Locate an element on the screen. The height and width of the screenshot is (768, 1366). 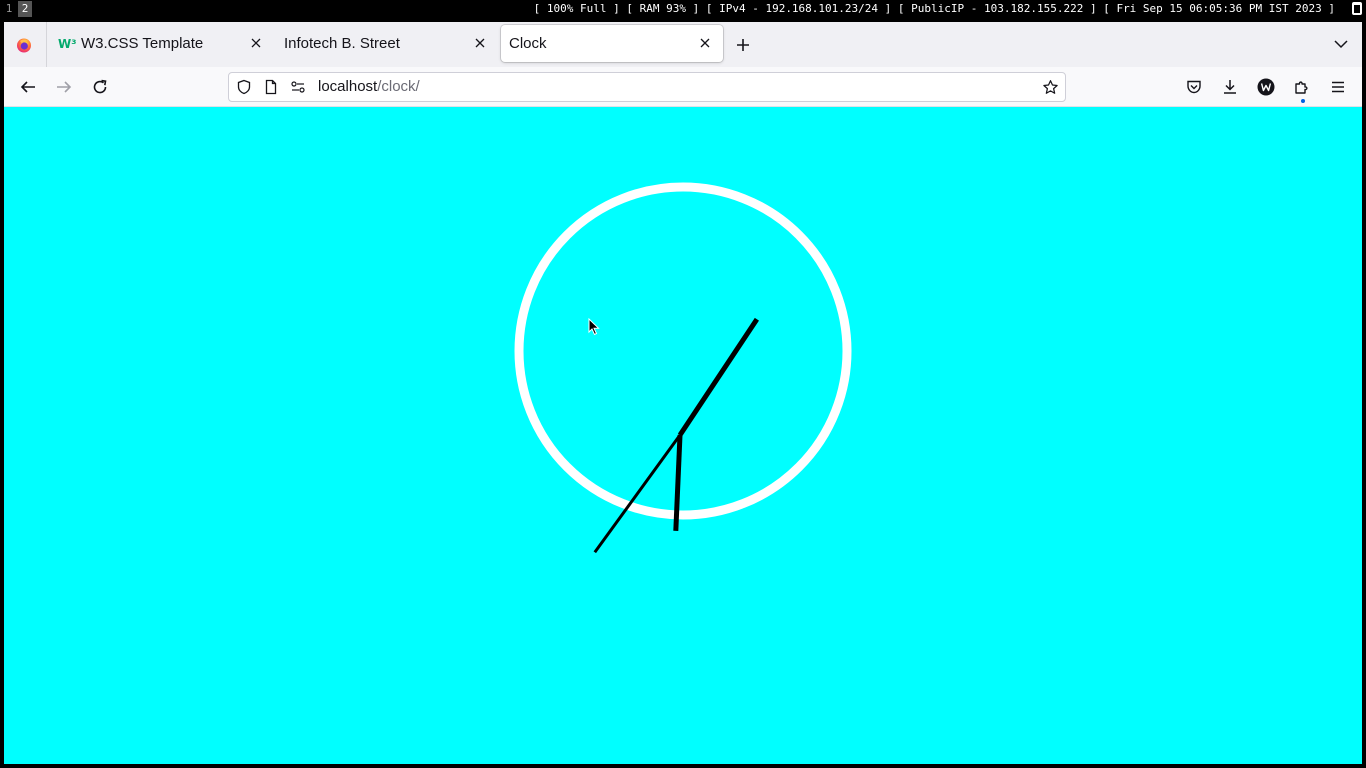
url-text: localhost/clock/ is located at coordinates (369, 87).